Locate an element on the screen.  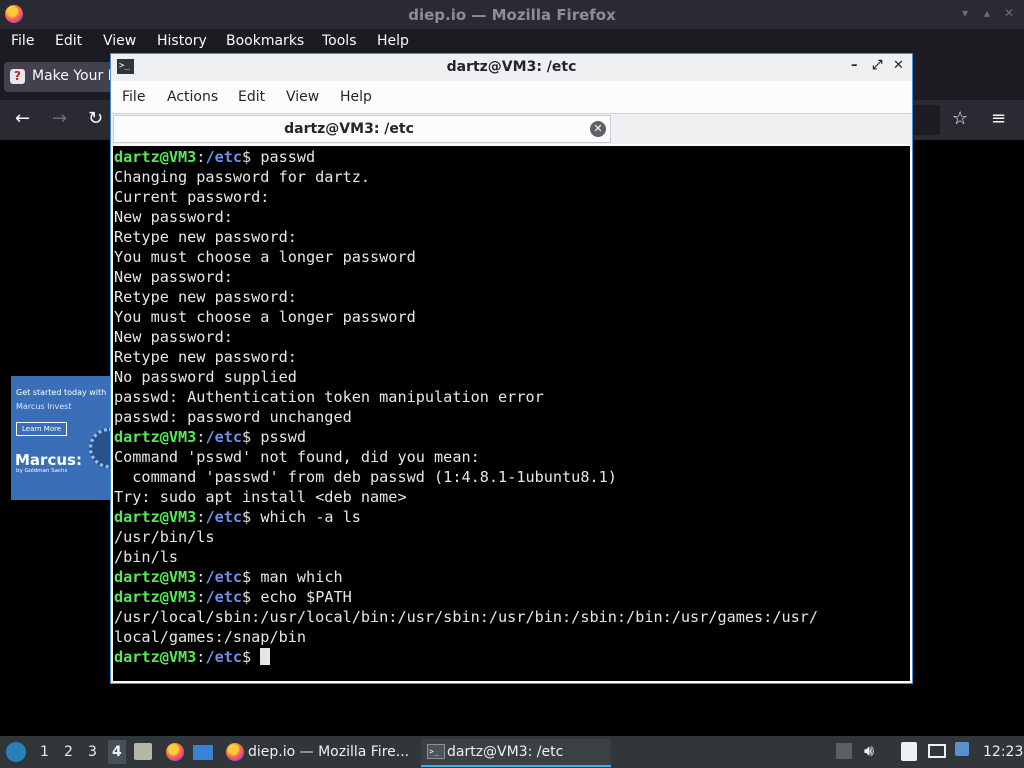
command-text: psswd is located at coordinates (283, 437).